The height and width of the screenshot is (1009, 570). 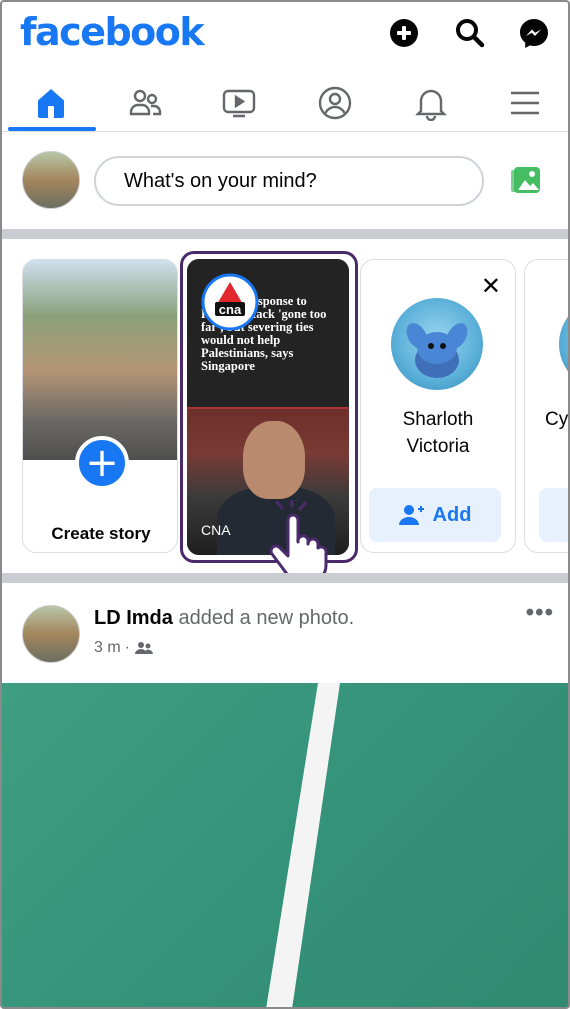 I want to click on tab-home, so click(x=51, y=103).